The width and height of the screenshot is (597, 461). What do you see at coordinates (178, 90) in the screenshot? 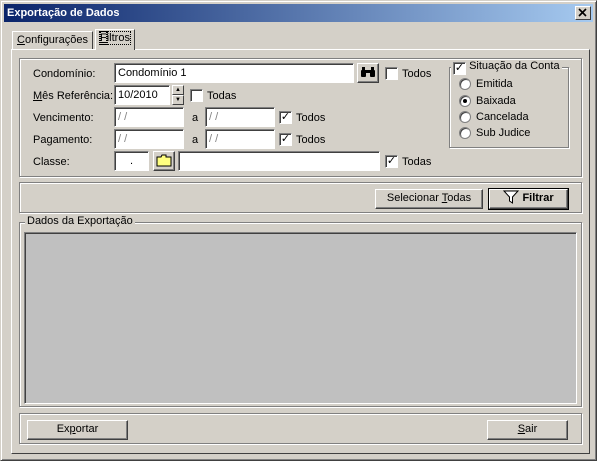
I see `spin-up-icon: ▲` at bounding box center [178, 90].